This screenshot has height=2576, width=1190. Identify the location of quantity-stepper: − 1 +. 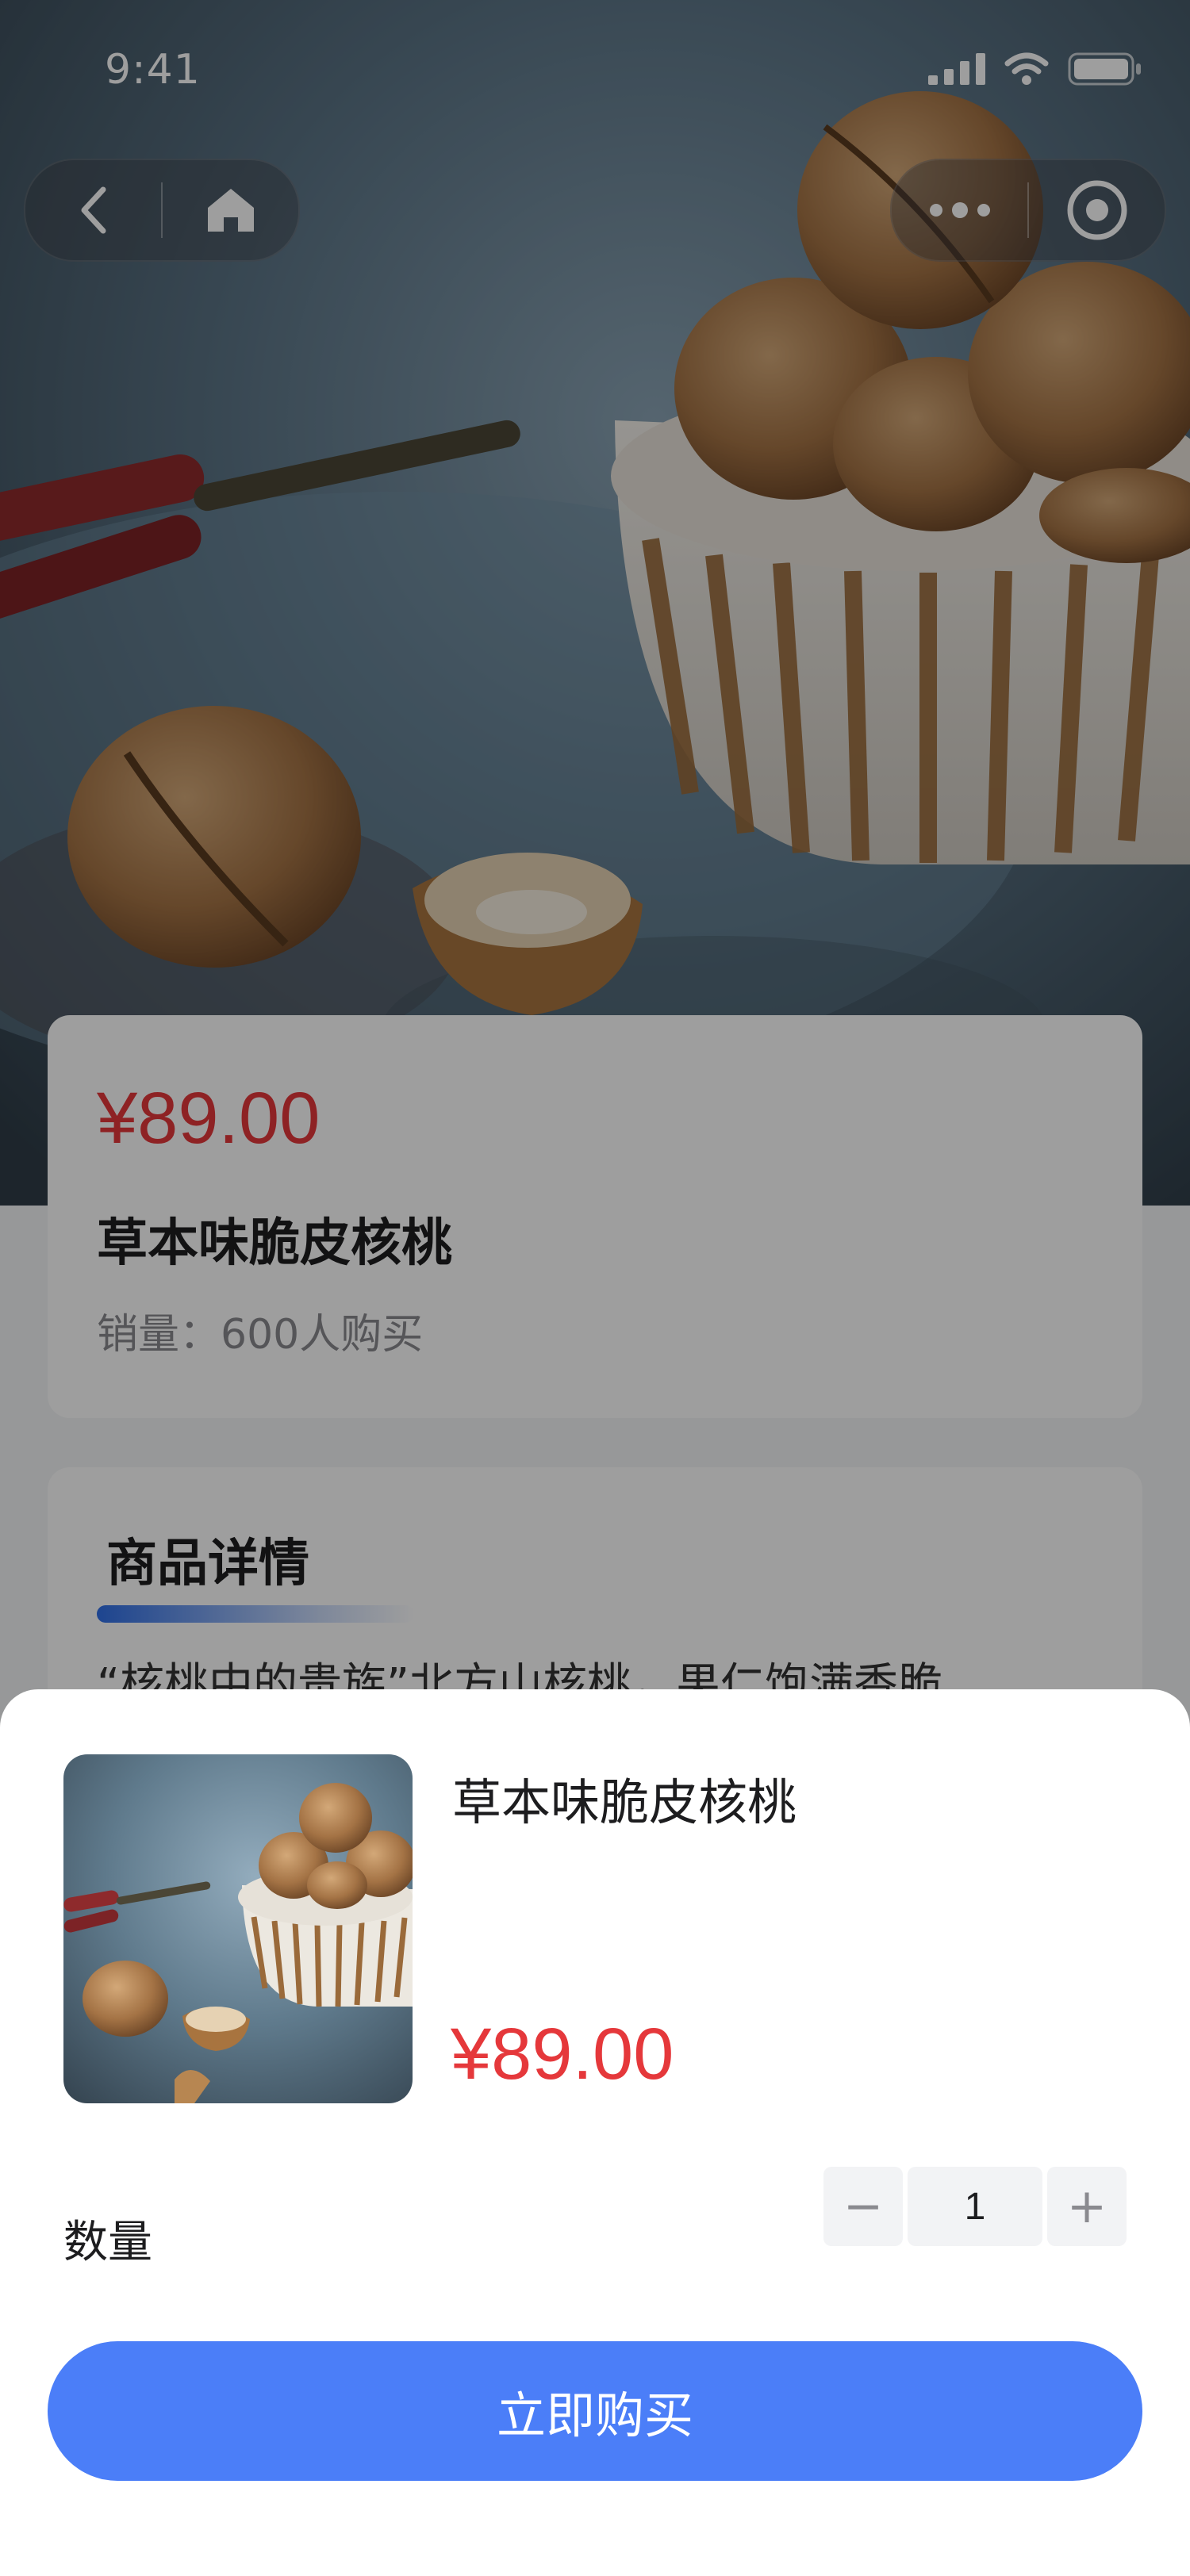
(975, 2206).